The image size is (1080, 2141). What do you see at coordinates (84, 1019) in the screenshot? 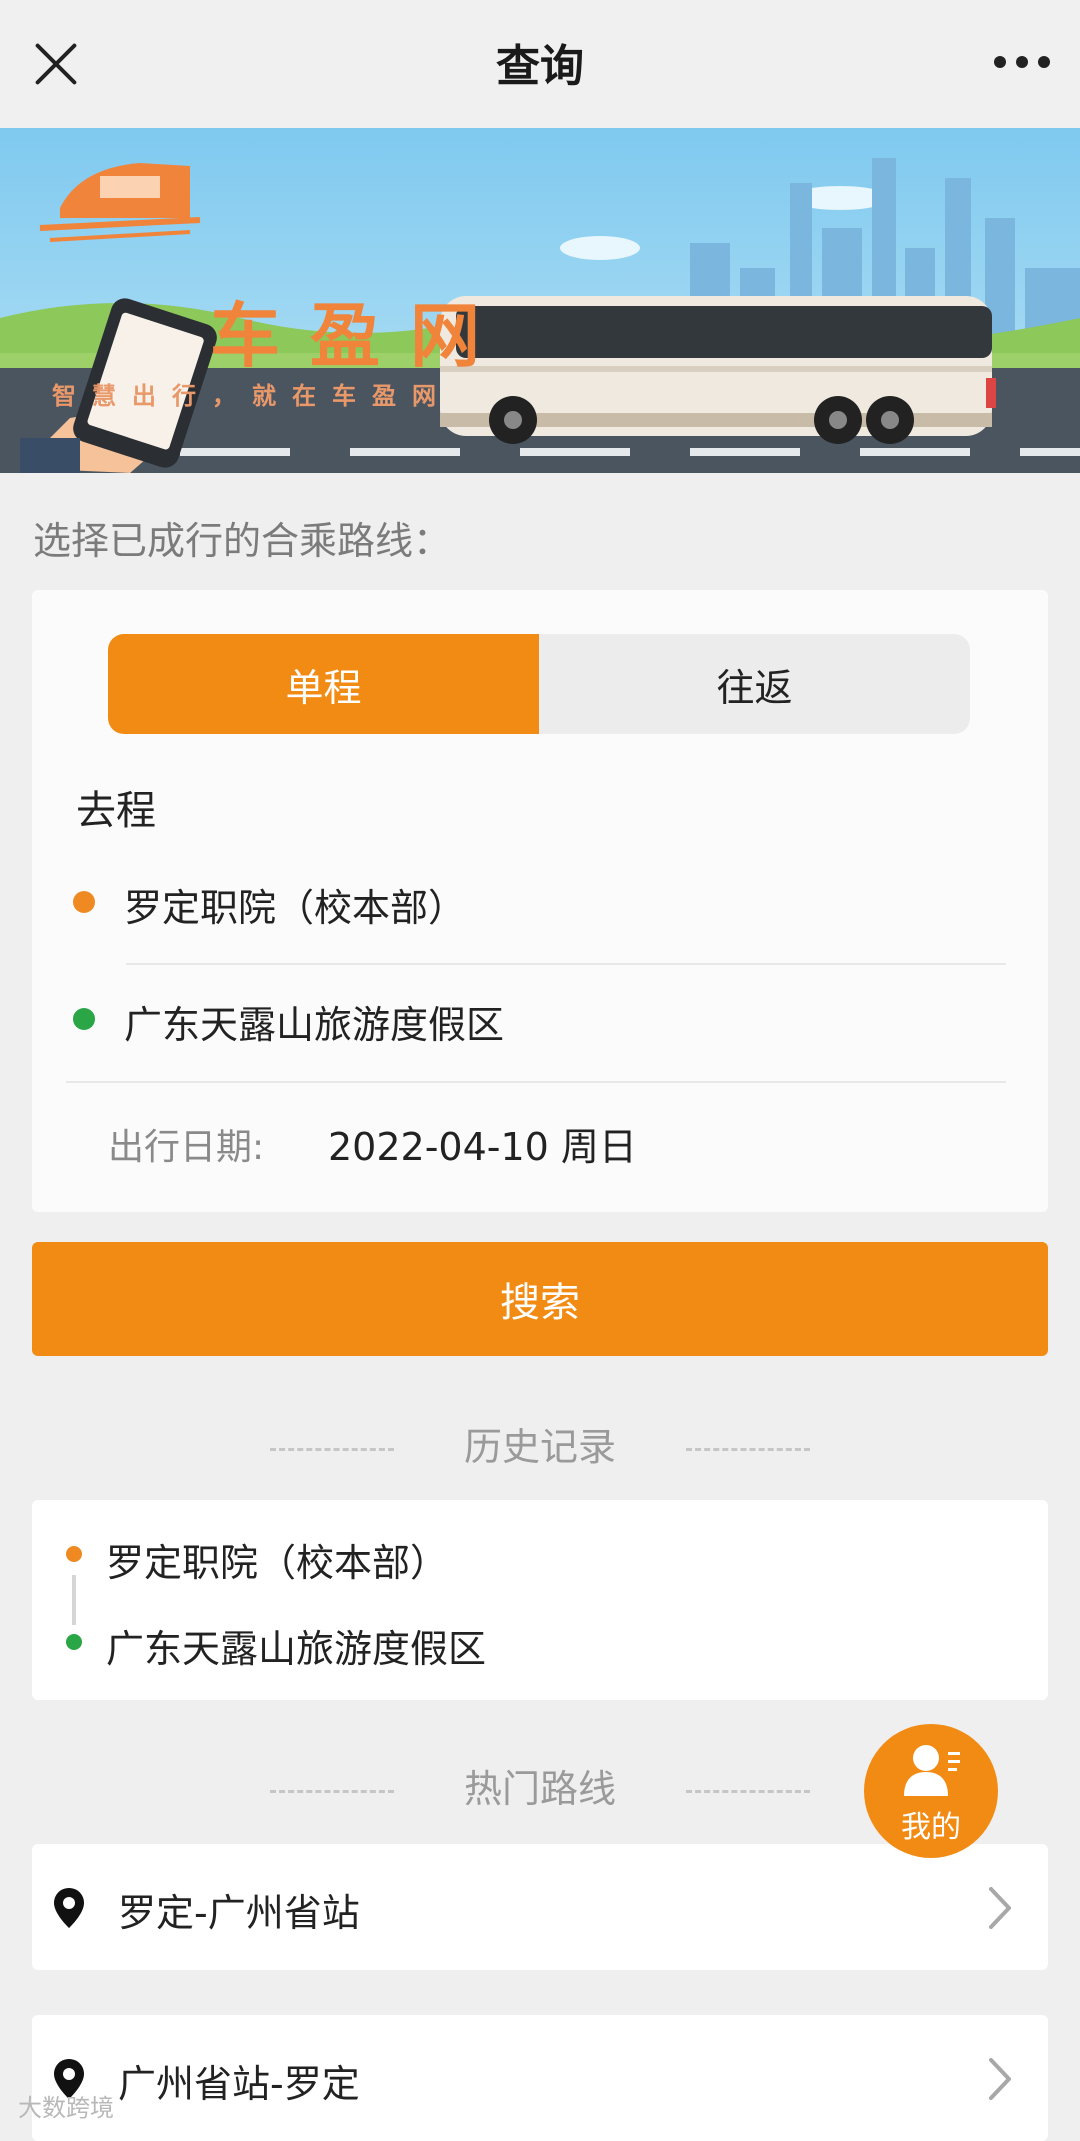
I see `destination-dot` at bounding box center [84, 1019].